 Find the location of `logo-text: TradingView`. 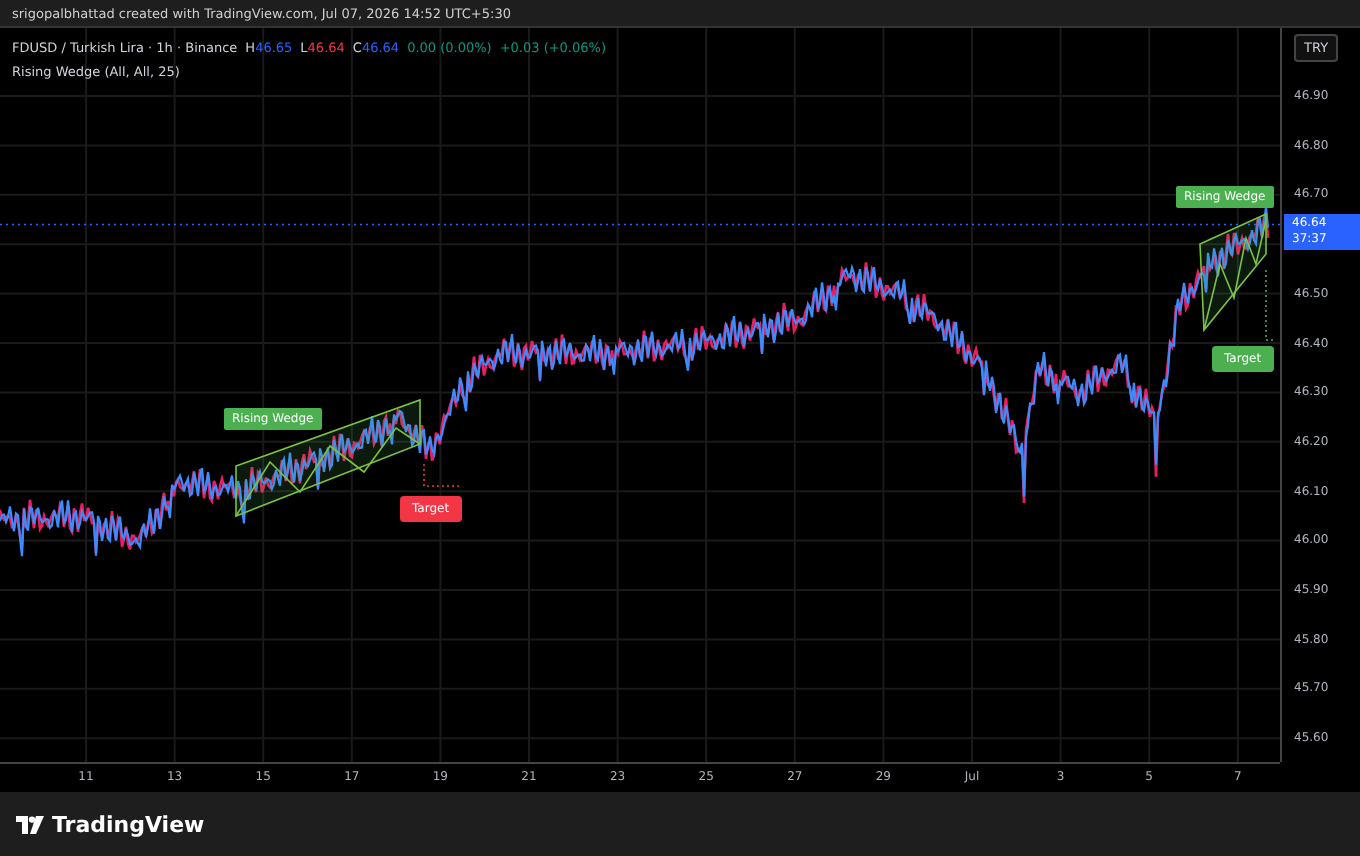

logo-text: TradingView is located at coordinates (128, 824).